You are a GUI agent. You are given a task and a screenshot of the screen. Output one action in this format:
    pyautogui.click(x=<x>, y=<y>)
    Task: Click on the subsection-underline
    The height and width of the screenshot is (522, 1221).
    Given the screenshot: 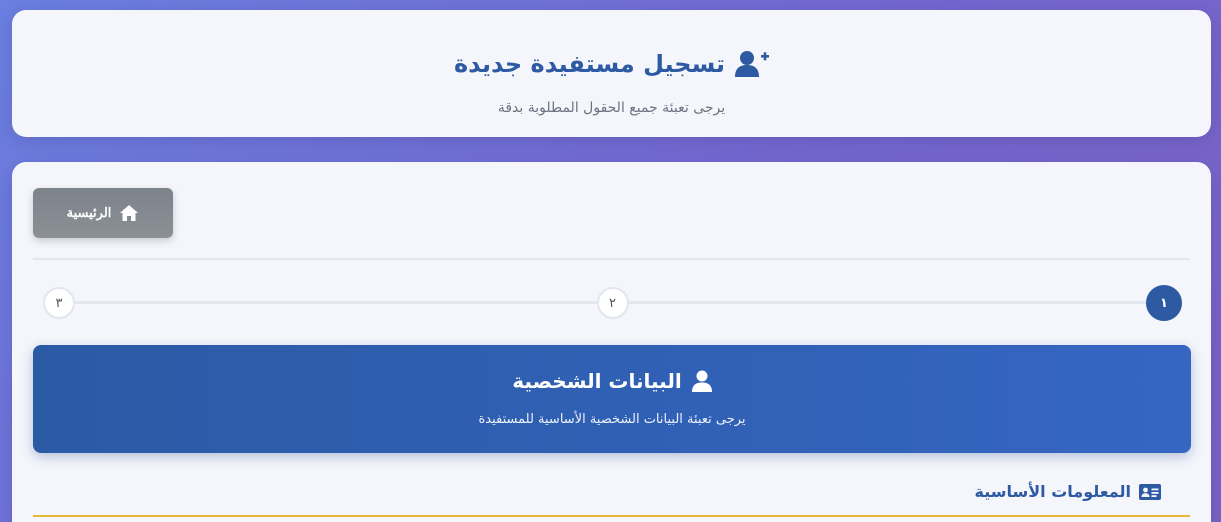 What is the action you would take?
    pyautogui.click(x=611, y=516)
    